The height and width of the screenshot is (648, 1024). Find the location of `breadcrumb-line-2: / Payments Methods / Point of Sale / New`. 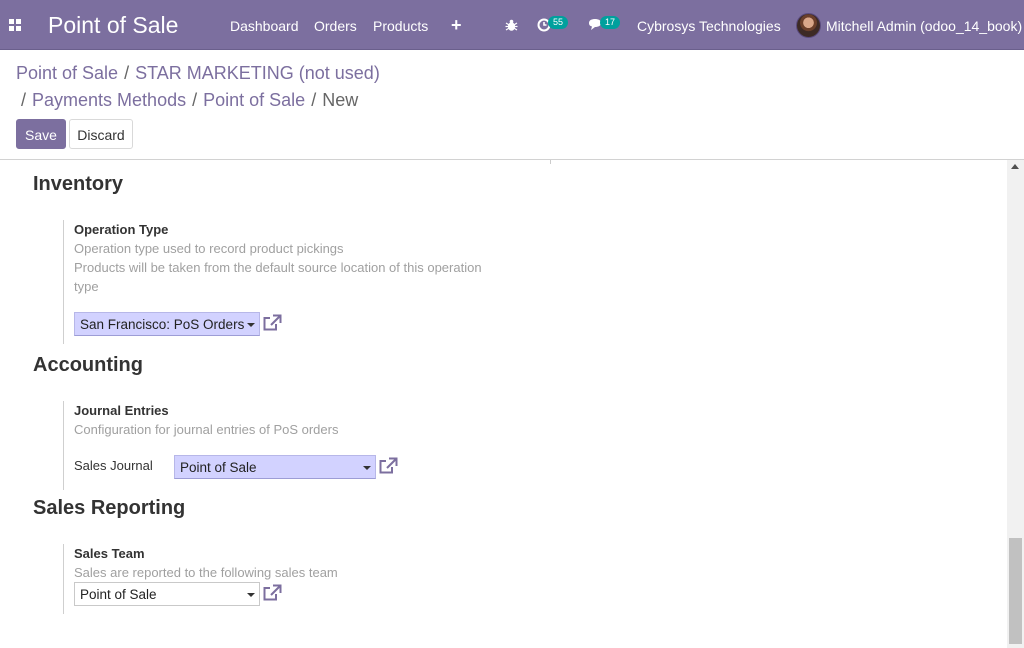

breadcrumb-line-2: / Payments Methods / Point of Sale / New is located at coordinates (187, 100).